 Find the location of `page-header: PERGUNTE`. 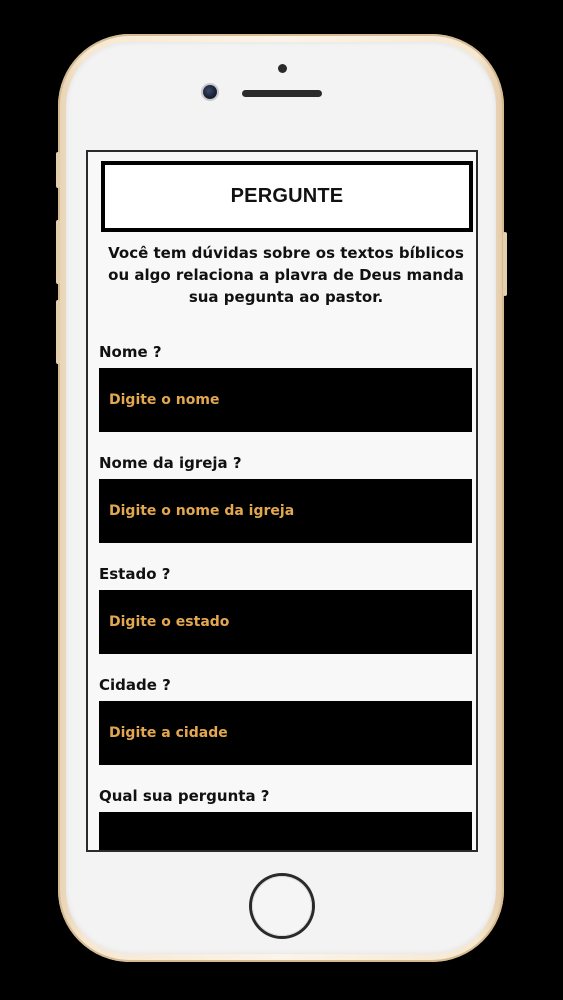

page-header: PERGUNTE is located at coordinates (287, 196).